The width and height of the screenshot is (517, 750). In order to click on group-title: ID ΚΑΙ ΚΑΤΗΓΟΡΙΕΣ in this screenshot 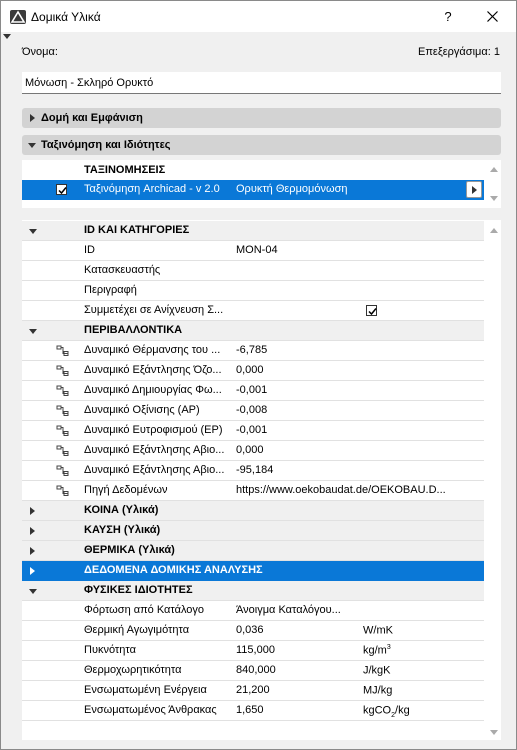, I will do `click(137, 230)`.